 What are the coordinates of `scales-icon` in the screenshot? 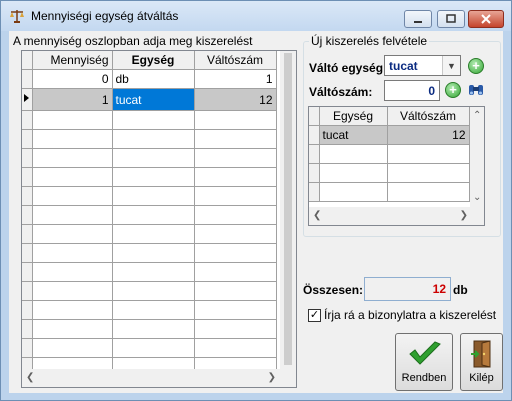 It's located at (17, 16).